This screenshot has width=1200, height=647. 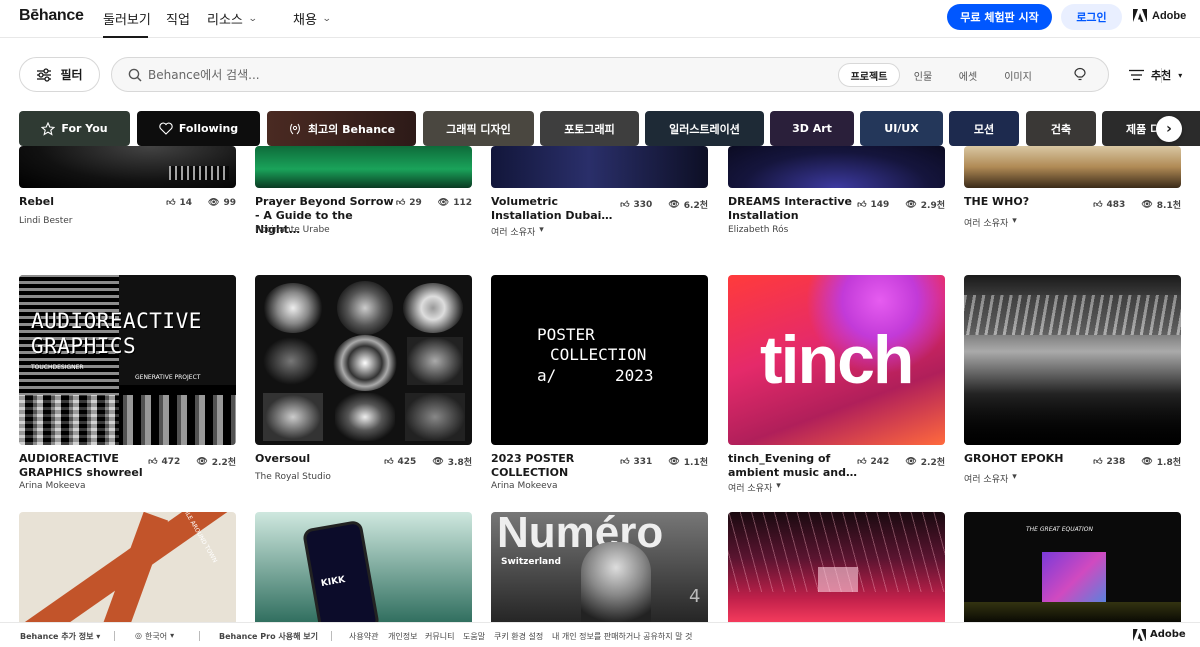 I want to click on project-title: THE WHO?, so click(x=1034, y=202).